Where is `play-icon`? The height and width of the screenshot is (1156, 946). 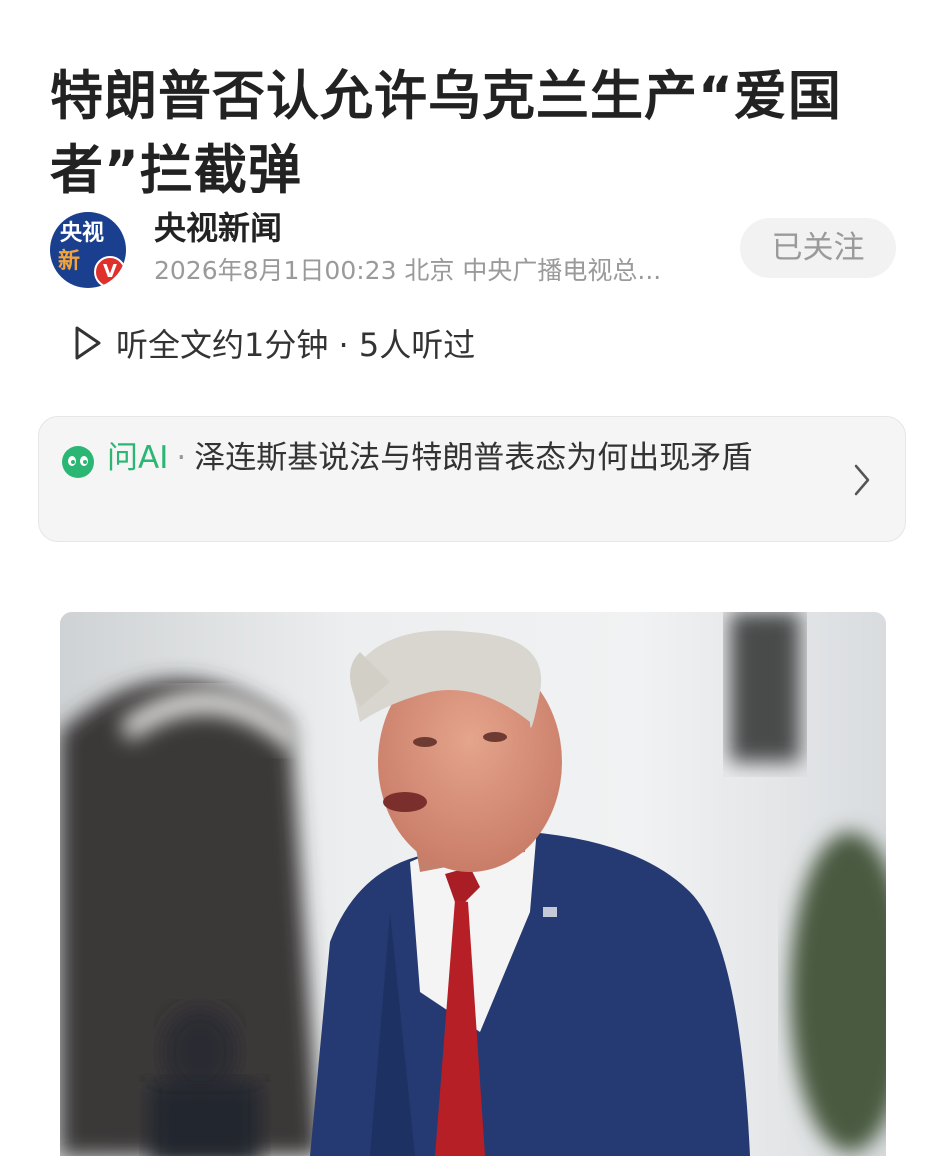 play-icon is located at coordinates (88, 343).